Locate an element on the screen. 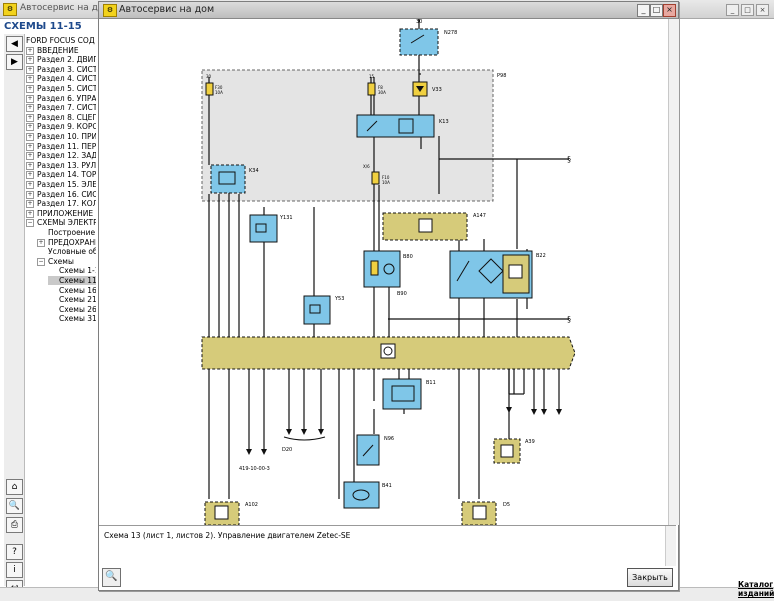 Image resolution: width=774 pixels, height=601 pixels. help-button: ? is located at coordinates (14, 552).